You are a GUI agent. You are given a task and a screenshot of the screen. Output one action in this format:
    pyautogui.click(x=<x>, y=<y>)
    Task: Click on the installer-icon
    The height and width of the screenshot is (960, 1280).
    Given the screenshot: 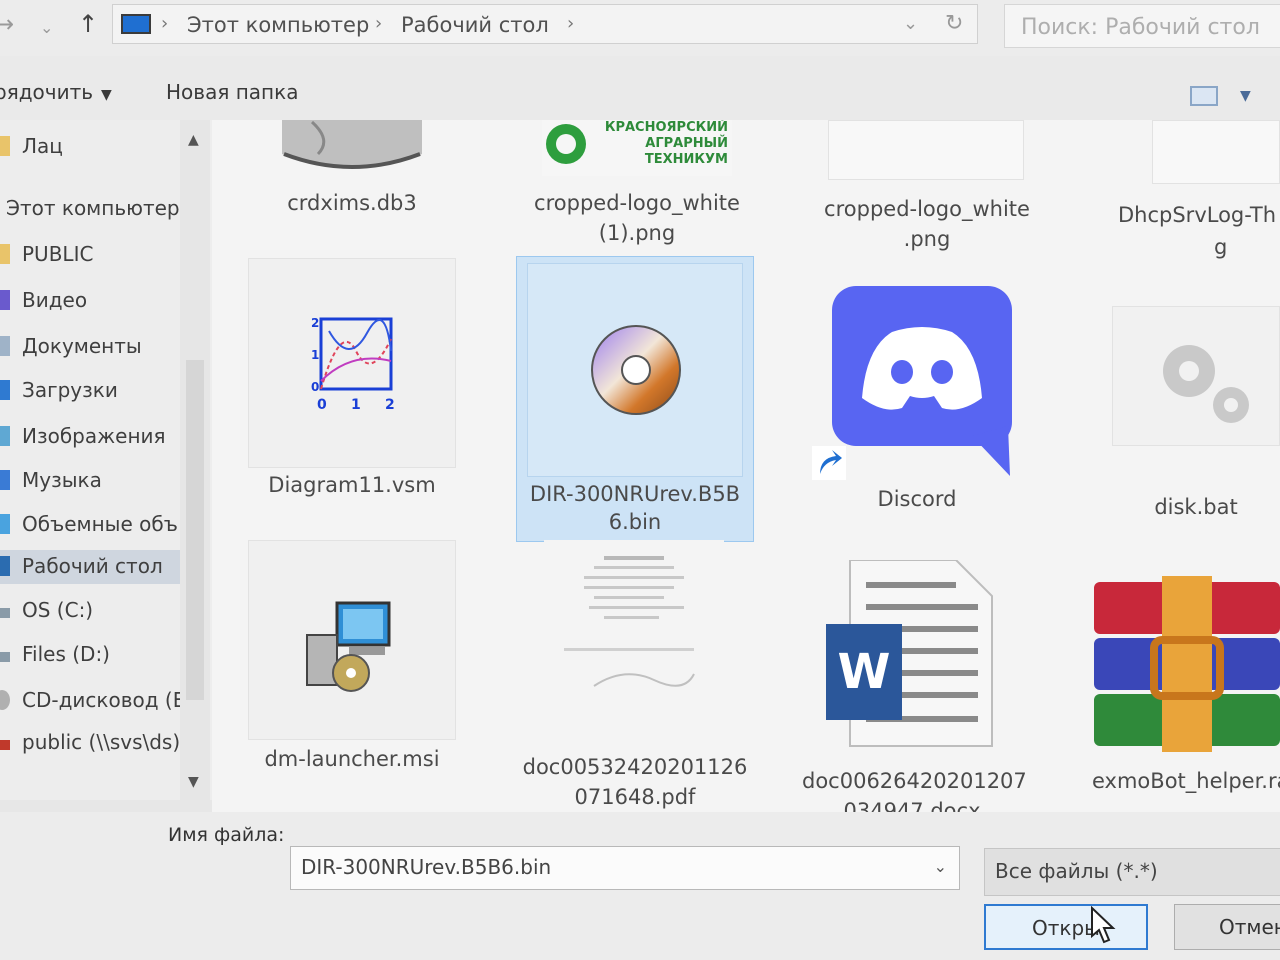 What is the action you would take?
    pyautogui.click(x=348, y=646)
    